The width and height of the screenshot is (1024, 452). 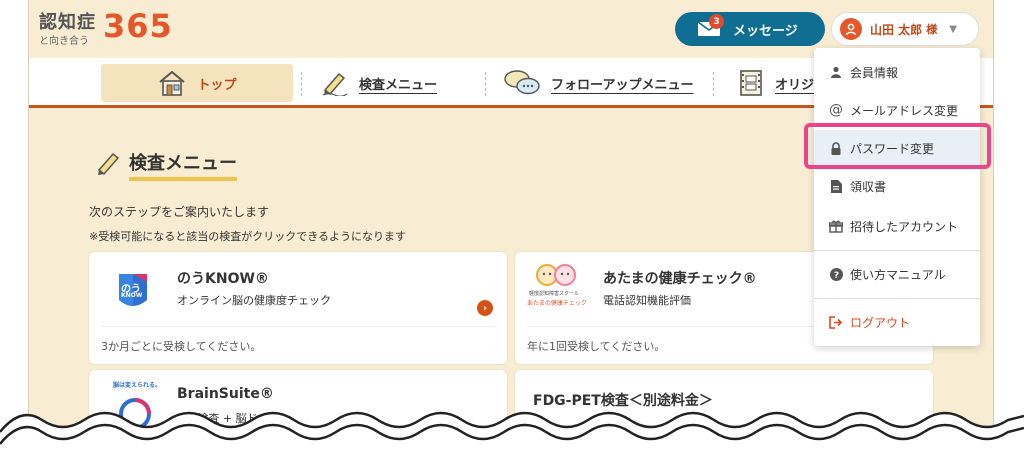 What do you see at coordinates (512, 431) in the screenshot?
I see `torn-edge-decoration` at bounding box center [512, 431].